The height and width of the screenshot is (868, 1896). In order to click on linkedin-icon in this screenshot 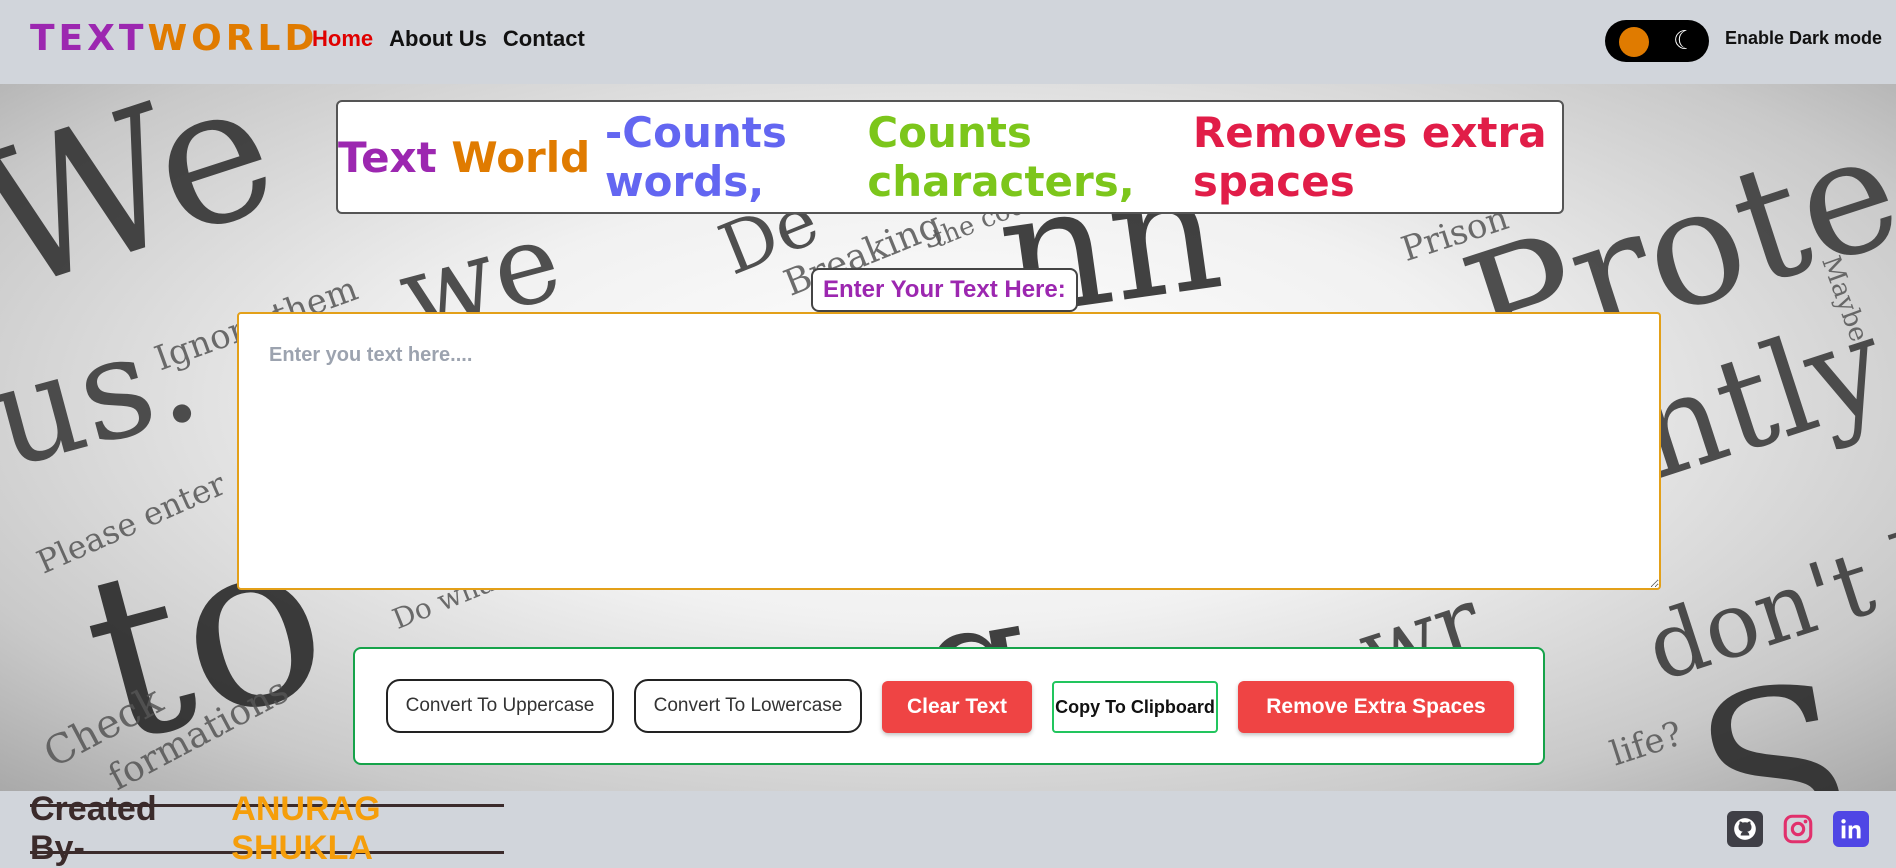, I will do `click(1851, 829)`.